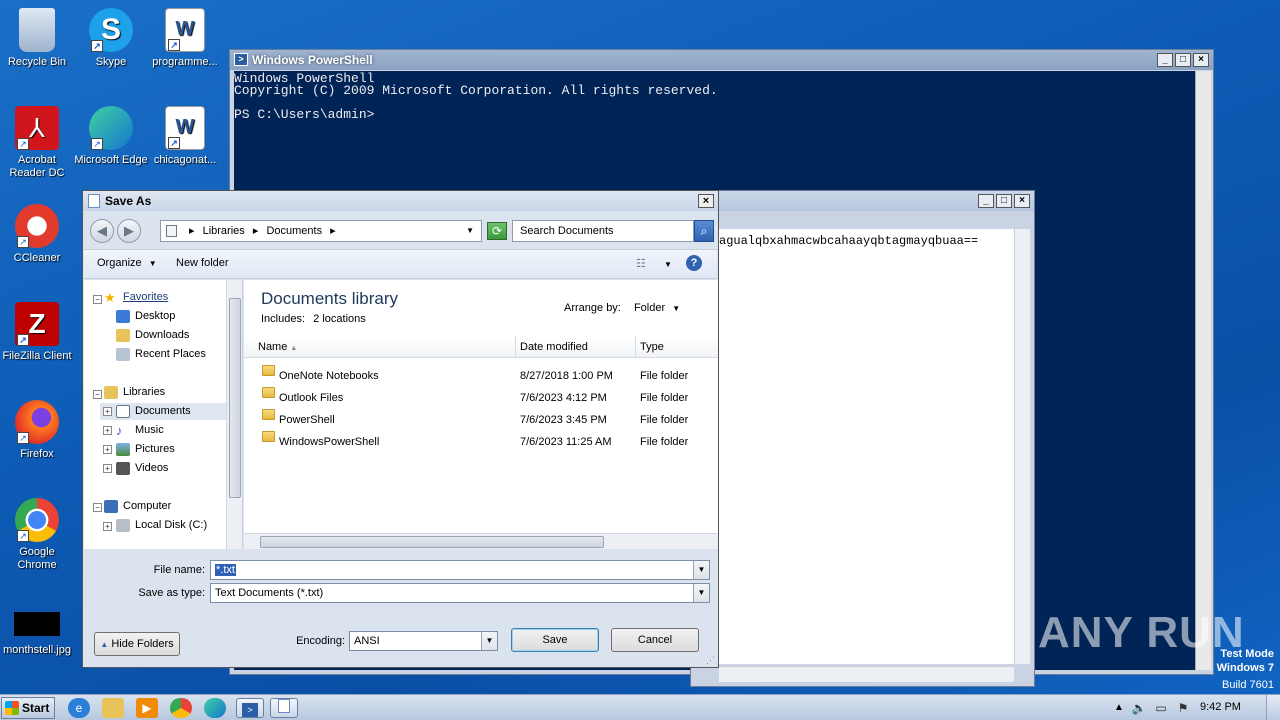 The image size is (1280, 720). I want to click on navigation-scrollbar, so click(234, 414).